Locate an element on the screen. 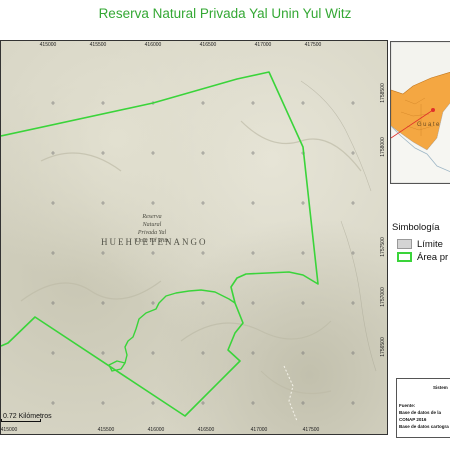 The height and width of the screenshot is (450, 450). source-label: Fuente: is located at coordinates (407, 405).